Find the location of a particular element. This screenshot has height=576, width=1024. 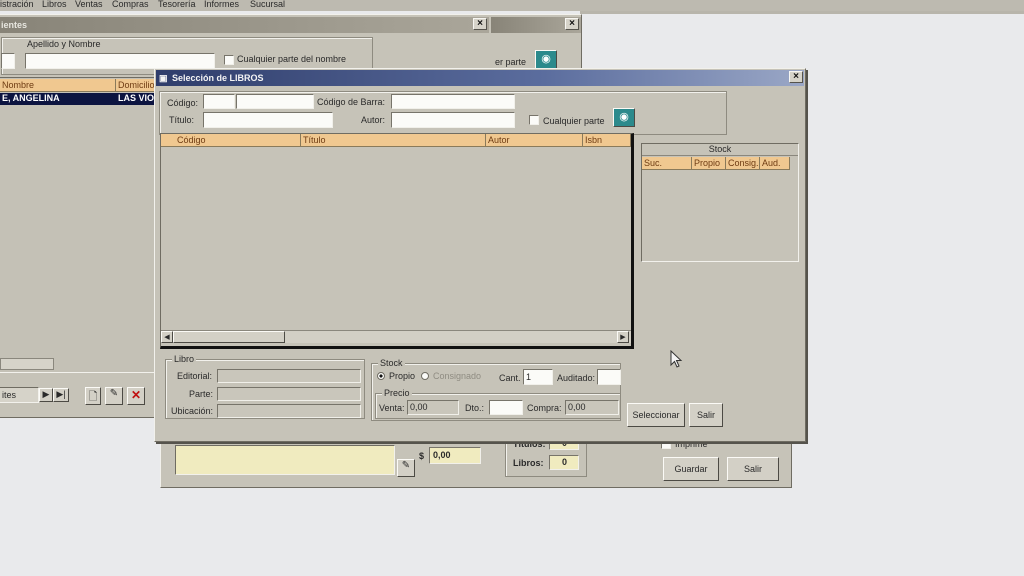

column-header-consig: Consig. is located at coordinates (743, 163).